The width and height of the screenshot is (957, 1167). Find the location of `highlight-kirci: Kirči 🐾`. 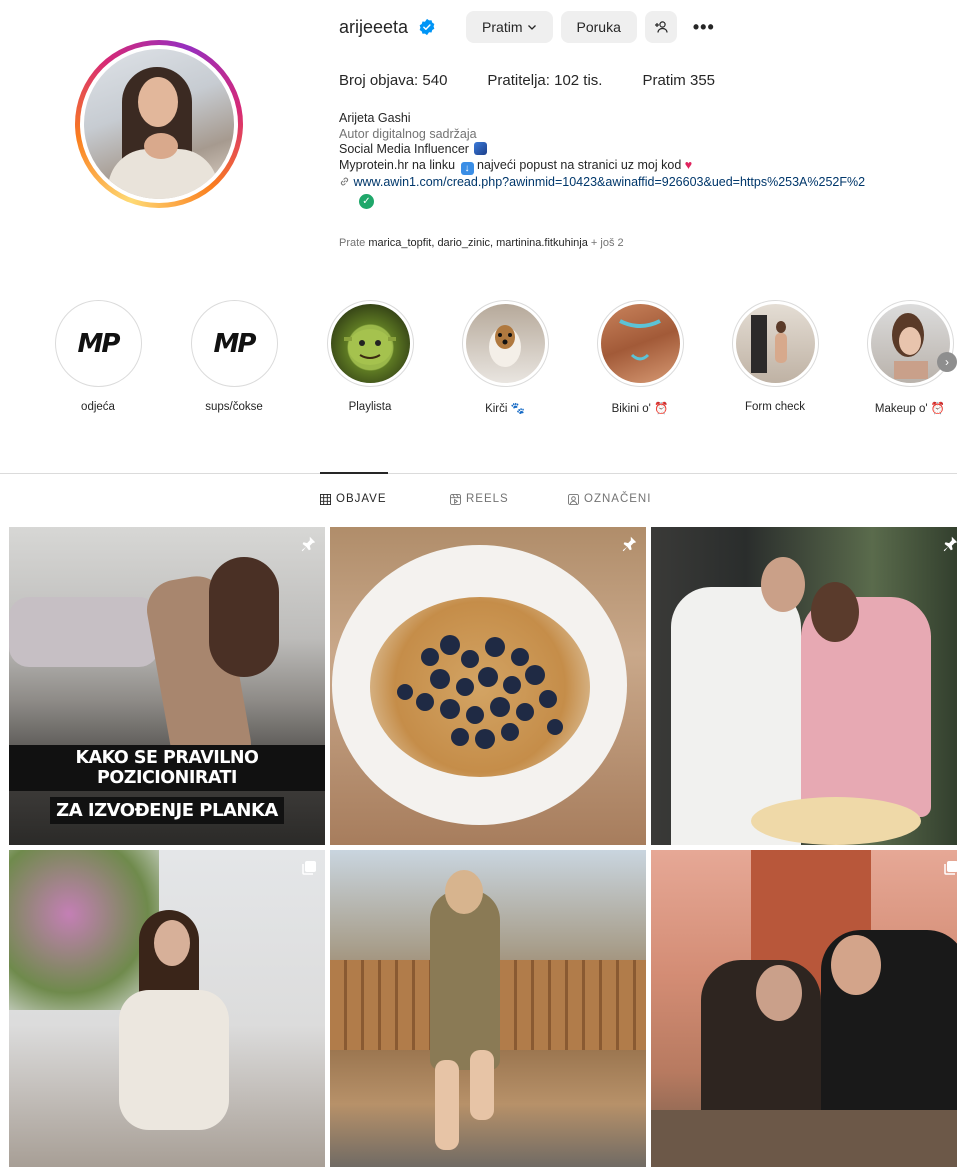

highlight-kirci: Kirči 🐾 is located at coordinates (505, 357).